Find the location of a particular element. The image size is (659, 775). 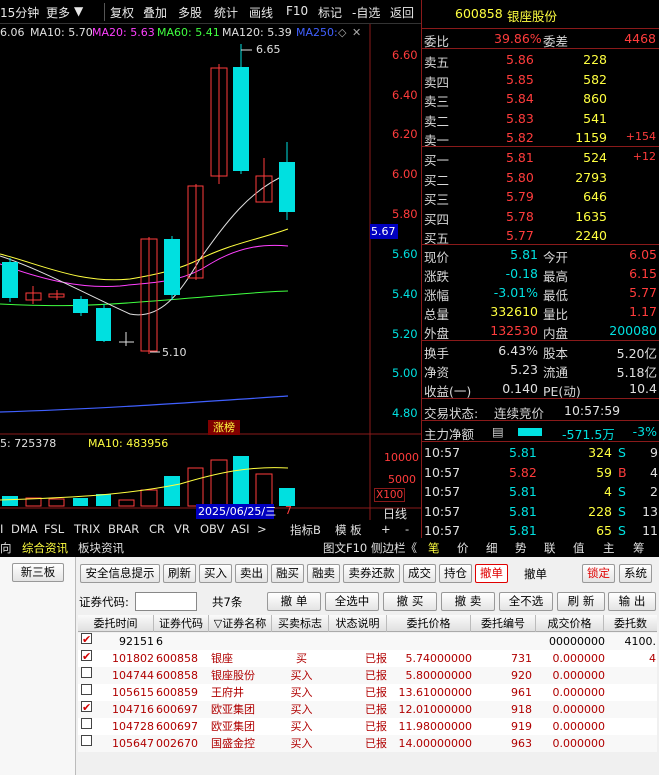

tab-bi: 笔 is located at coordinates (434, 548).